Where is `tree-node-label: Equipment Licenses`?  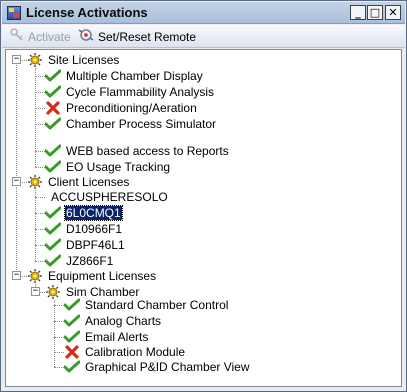
tree-node-label: Equipment Licenses is located at coordinates (102, 276).